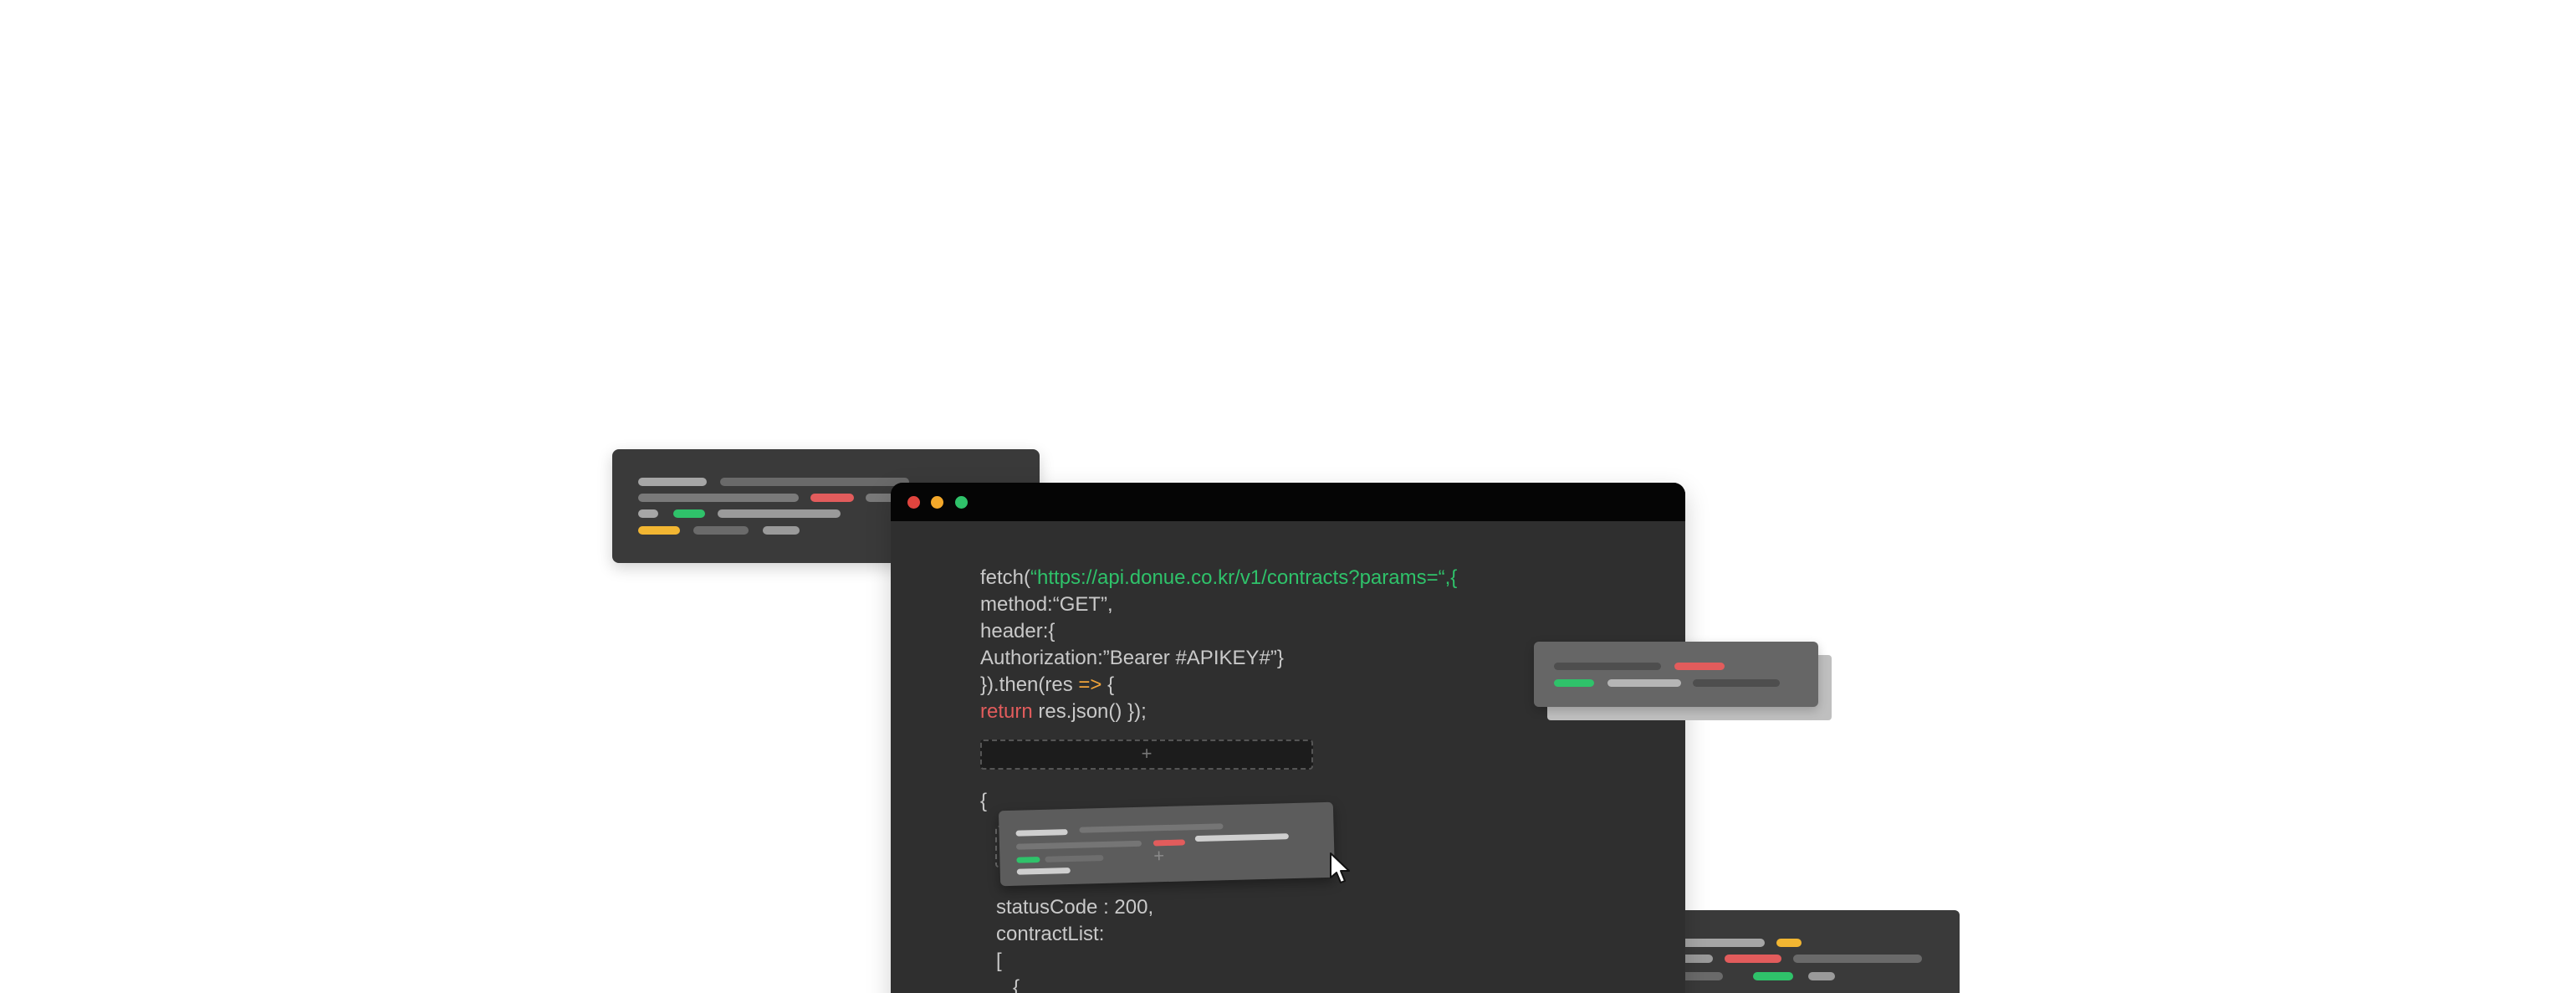 Image resolution: width=2576 pixels, height=993 pixels. I want to click on code-then-brace: {, so click(1108, 684).